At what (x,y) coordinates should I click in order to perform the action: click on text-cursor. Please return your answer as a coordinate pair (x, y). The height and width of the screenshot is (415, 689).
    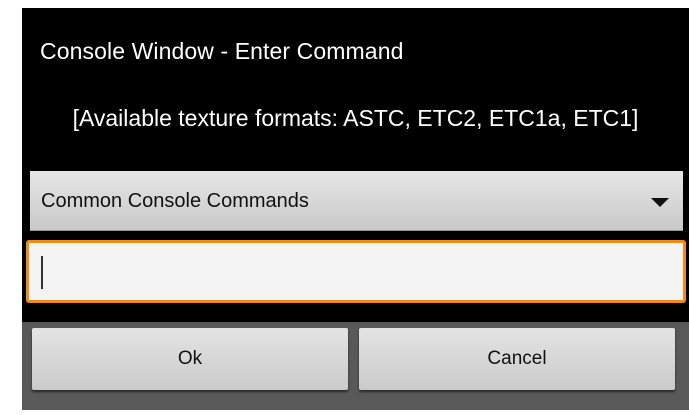
    Looking at the image, I should click on (42, 272).